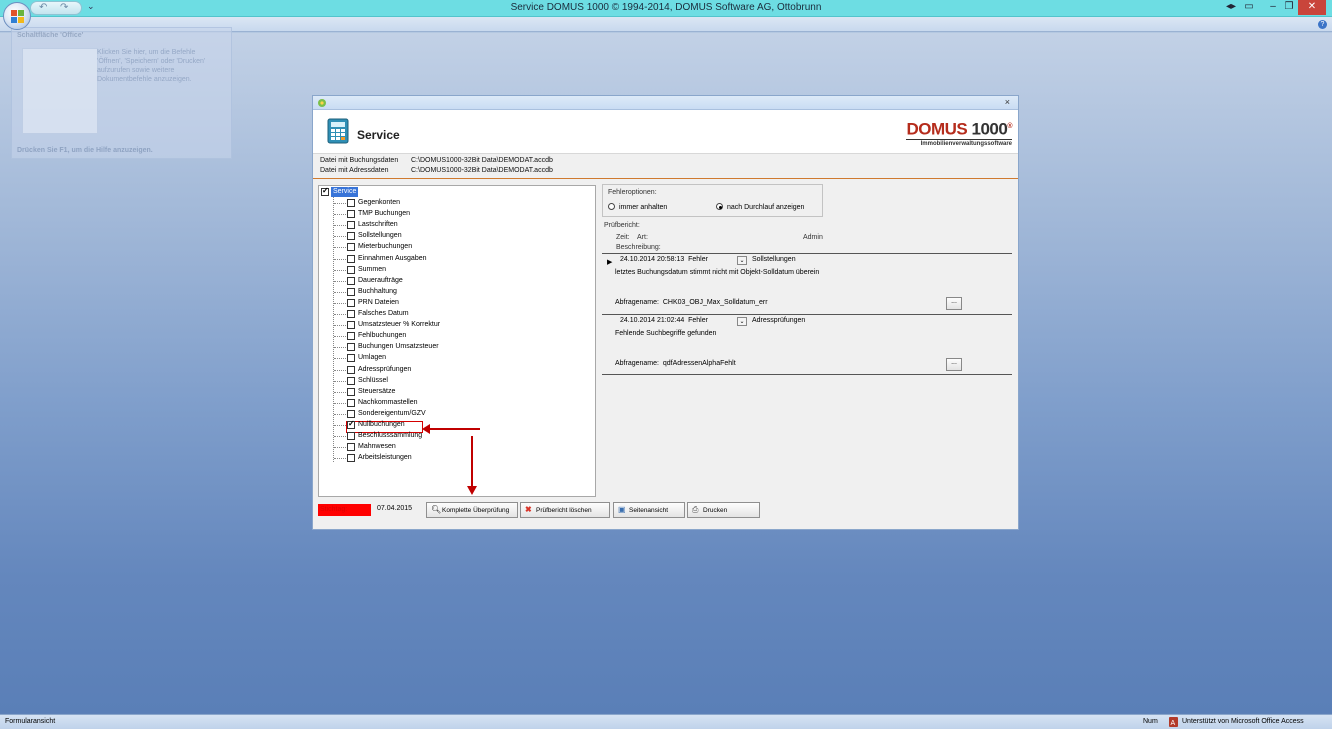 This screenshot has height=729, width=1332. Describe the element at coordinates (760, 207) in the screenshot. I see `radio-show-after-run: nach Durchlauf anzeigen` at that location.